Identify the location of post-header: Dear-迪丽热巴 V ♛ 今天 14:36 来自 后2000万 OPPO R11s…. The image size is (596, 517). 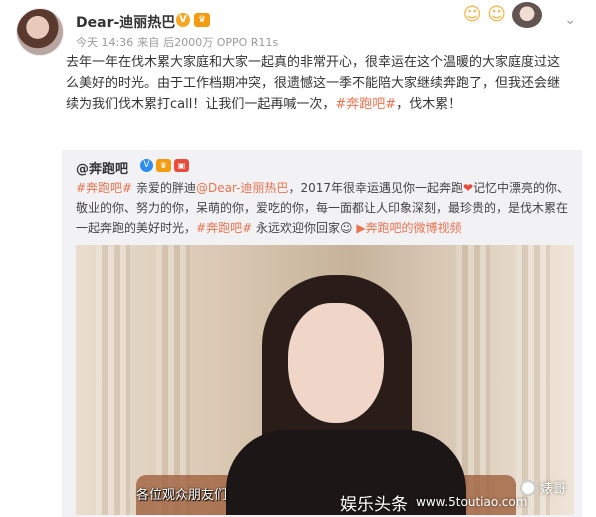
(296, 29).